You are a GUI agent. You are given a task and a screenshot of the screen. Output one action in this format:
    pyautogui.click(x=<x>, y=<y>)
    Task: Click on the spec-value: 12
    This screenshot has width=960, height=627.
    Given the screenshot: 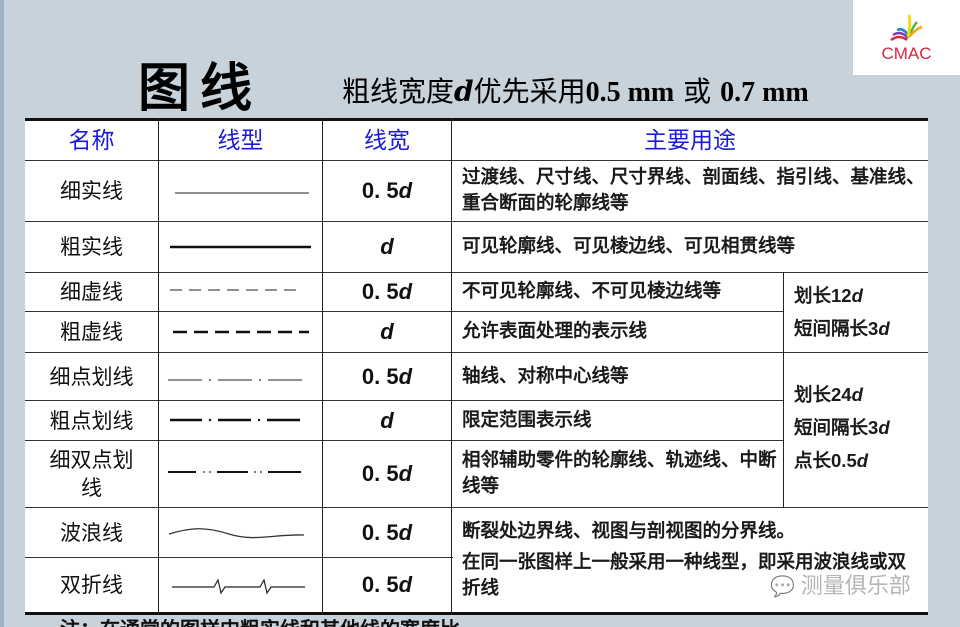 What is the action you would take?
    pyautogui.click(x=841, y=295)
    